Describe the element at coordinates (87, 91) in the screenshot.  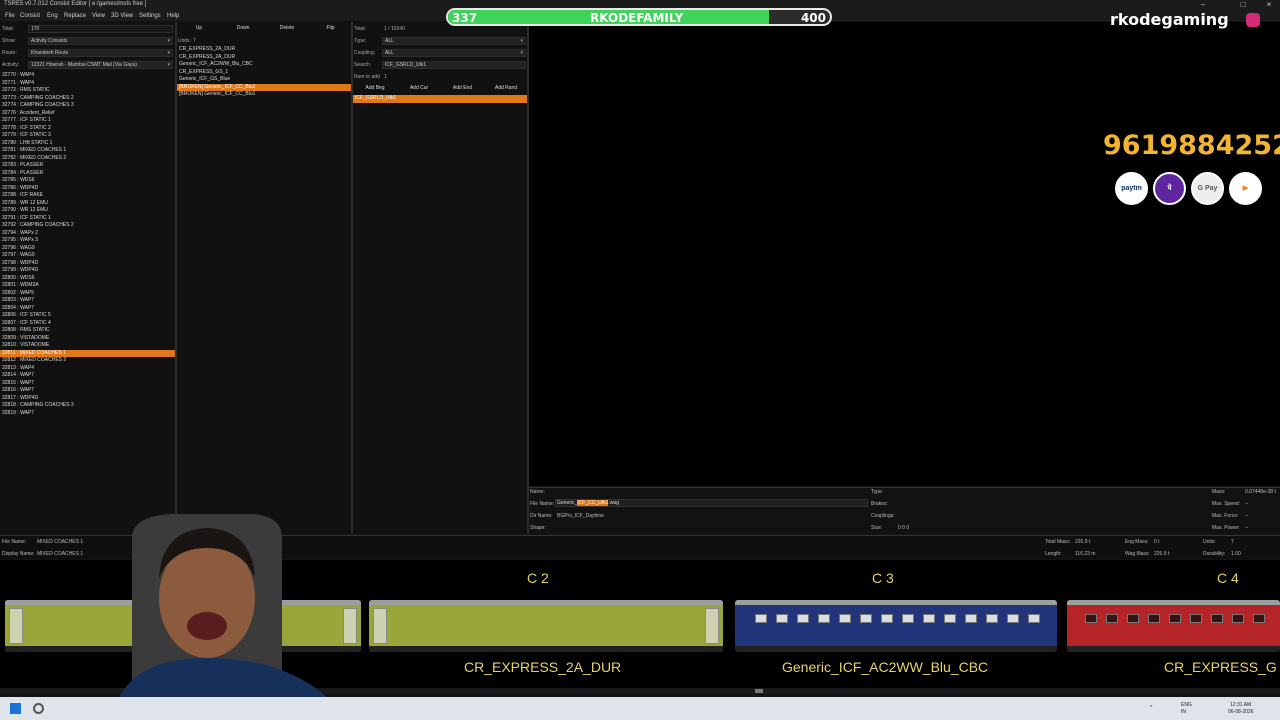
I see `consist-item: 32772 : RMS STATIC` at that location.